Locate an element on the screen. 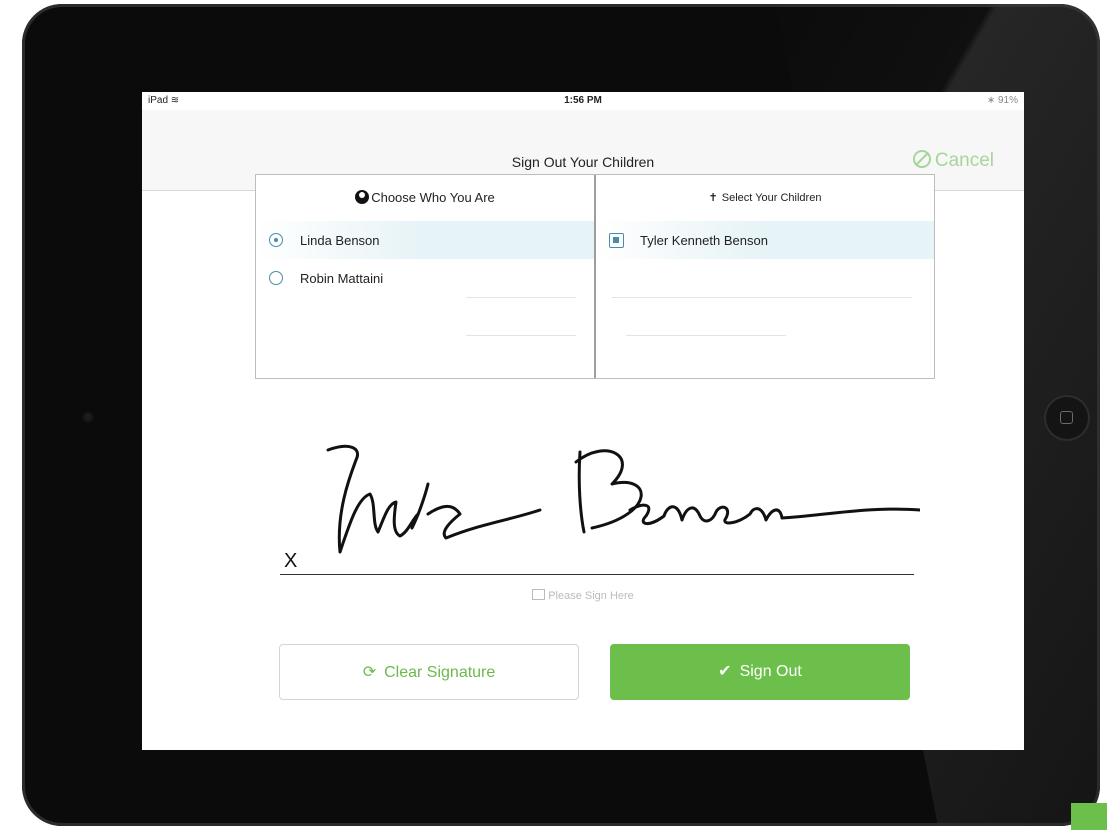 The image size is (1107, 830). status-bar: iPad ≋ 1:56 PM ∗ 91% is located at coordinates (583, 101).